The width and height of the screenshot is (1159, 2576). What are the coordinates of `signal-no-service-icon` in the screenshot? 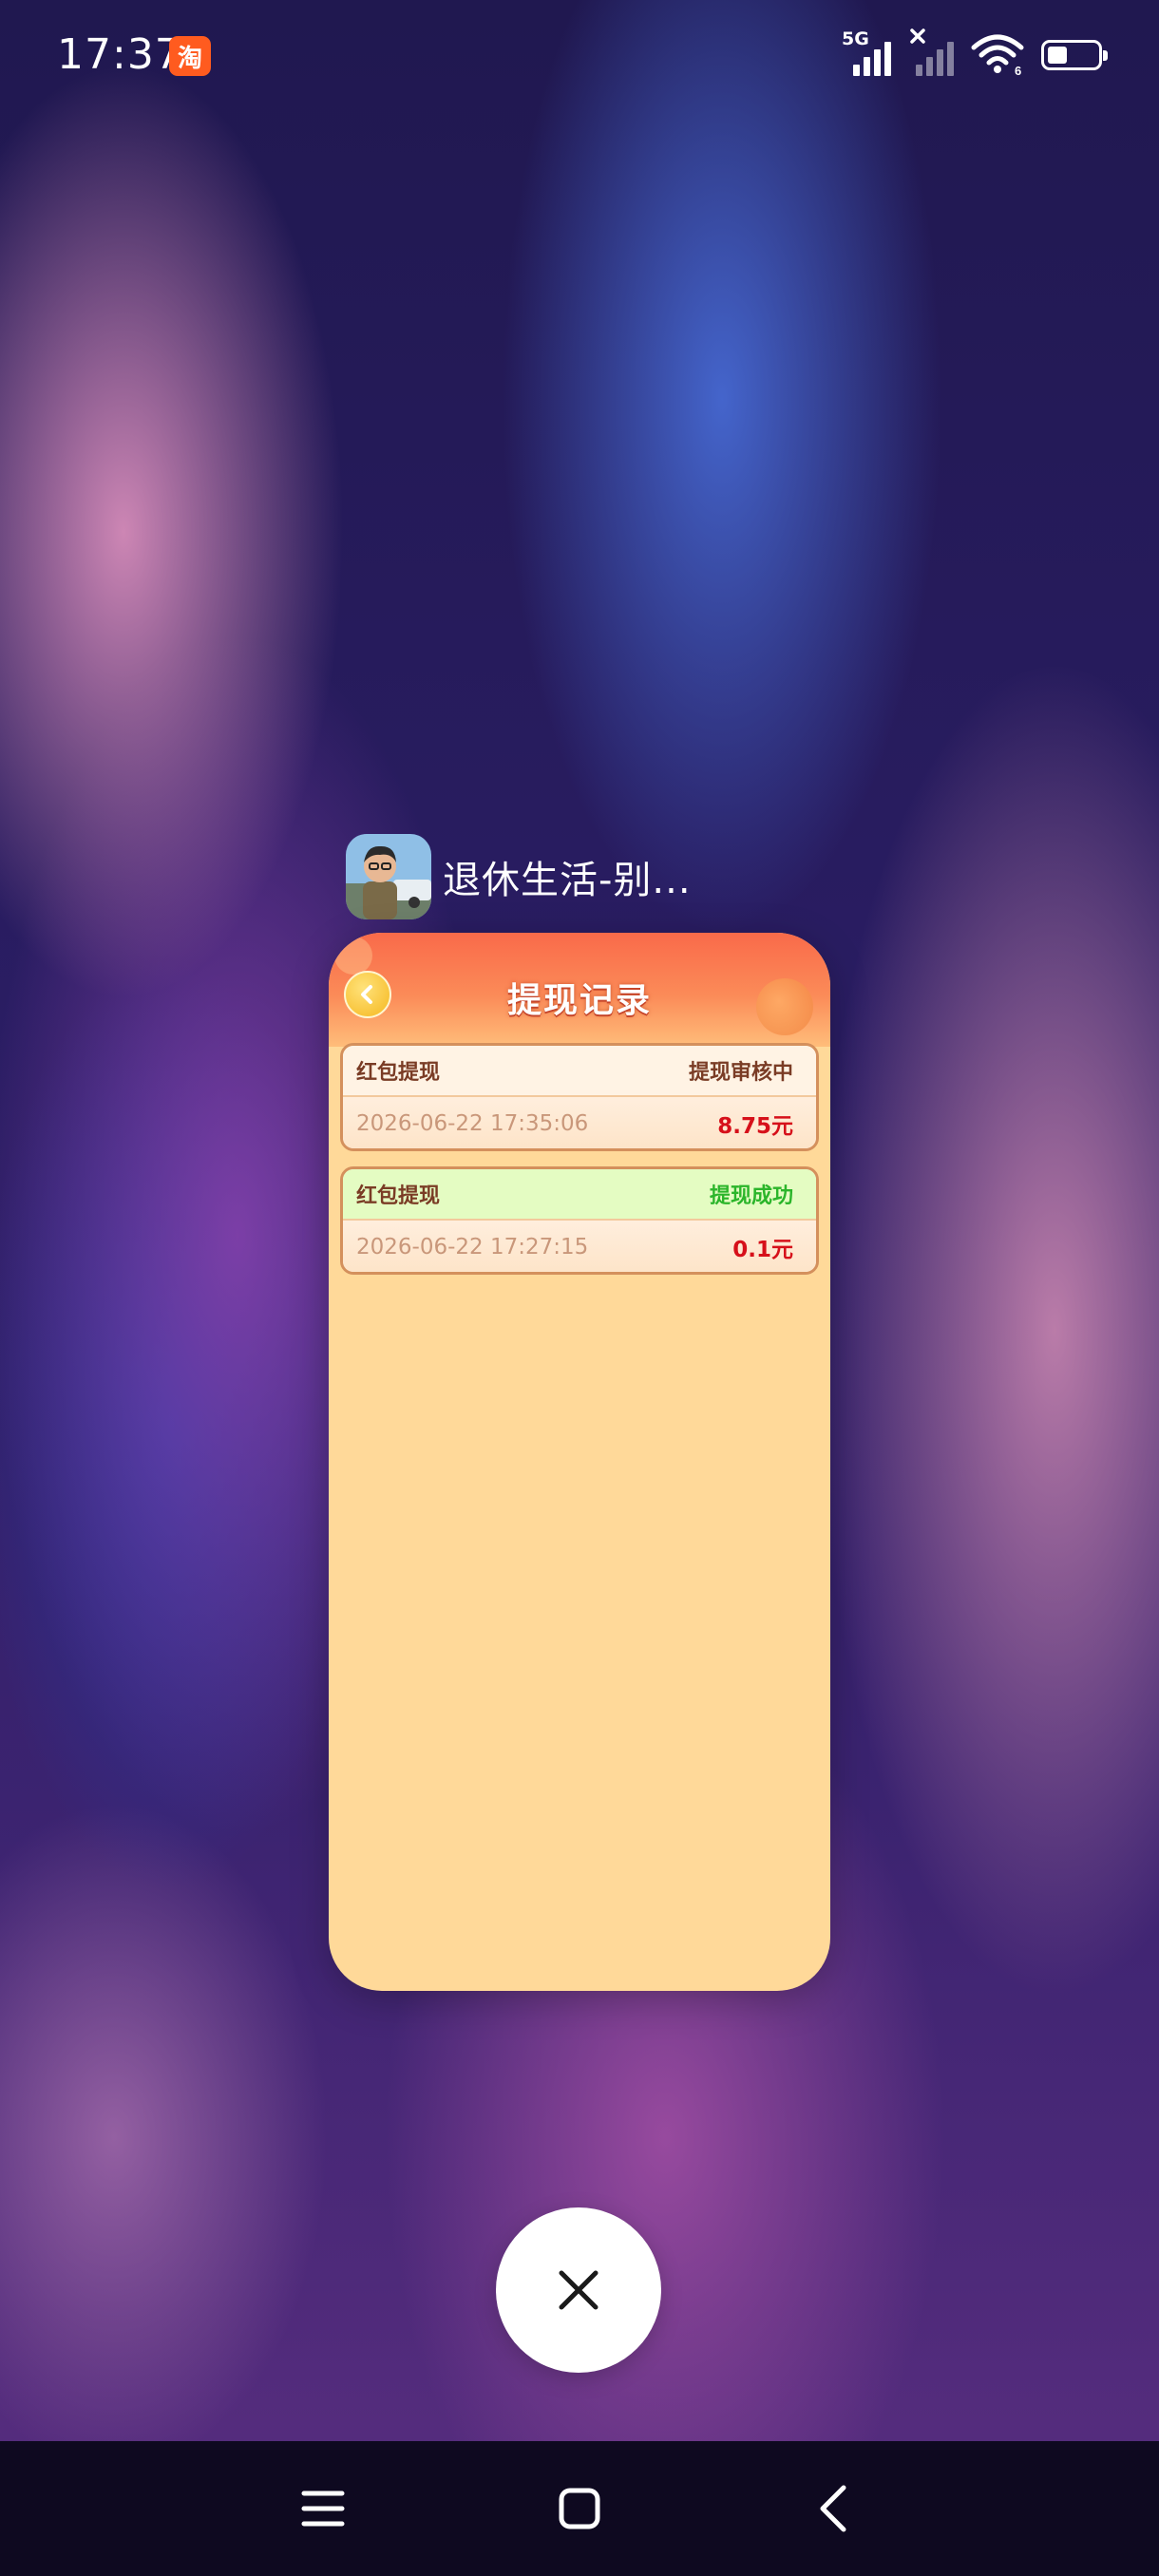 It's located at (931, 52).